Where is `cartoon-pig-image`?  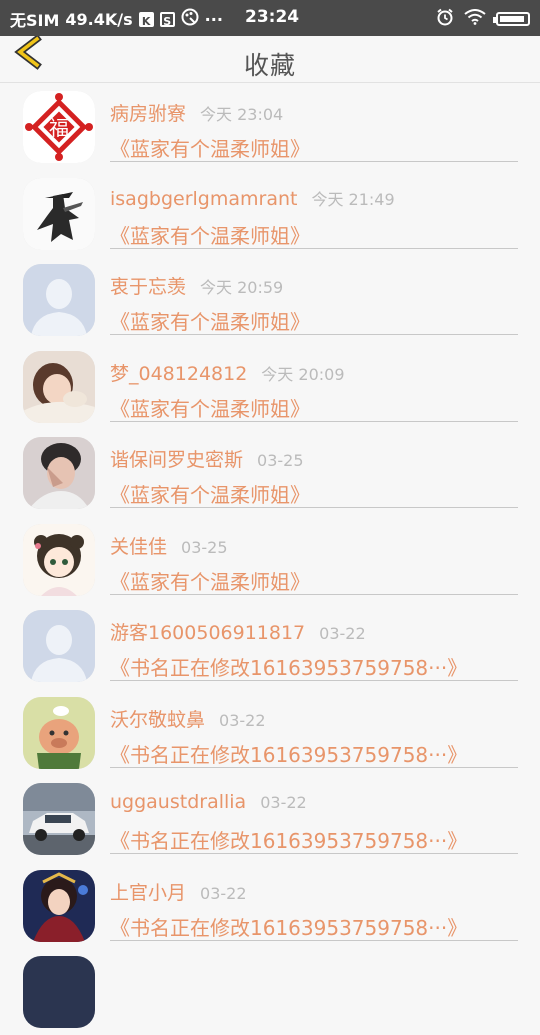
cartoon-pig-image is located at coordinates (59, 732).